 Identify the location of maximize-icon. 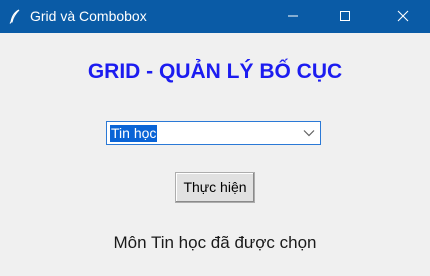
(345, 16).